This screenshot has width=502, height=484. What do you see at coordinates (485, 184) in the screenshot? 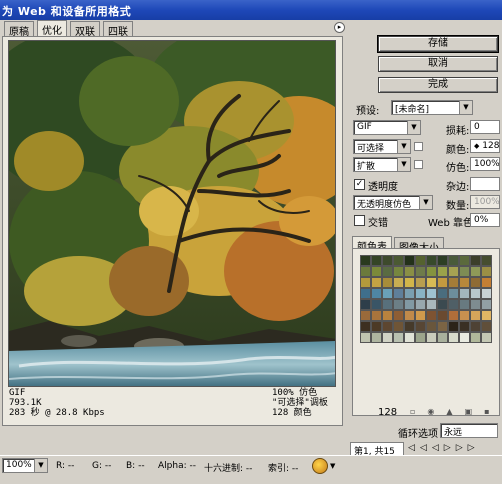
I see `matte-field` at bounding box center [485, 184].